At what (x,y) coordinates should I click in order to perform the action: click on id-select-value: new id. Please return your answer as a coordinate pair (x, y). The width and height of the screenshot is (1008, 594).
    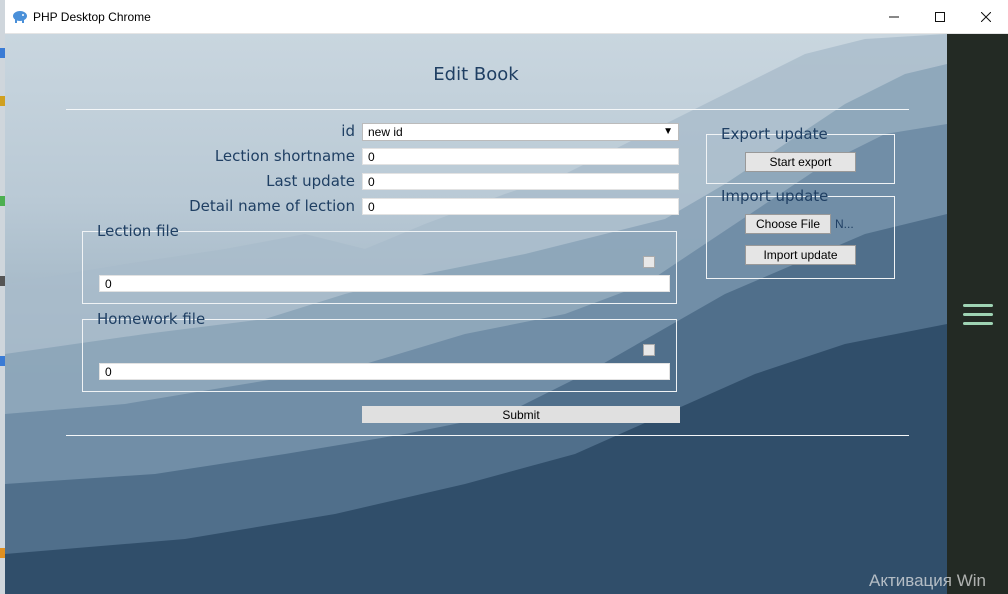
    Looking at the image, I should click on (385, 132).